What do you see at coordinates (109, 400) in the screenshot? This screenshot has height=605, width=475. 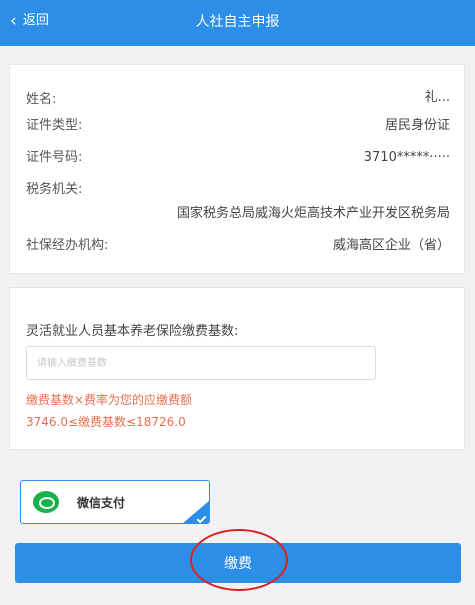 I see `fee-hint: 缴费基数×费率为您的应缴费额` at bounding box center [109, 400].